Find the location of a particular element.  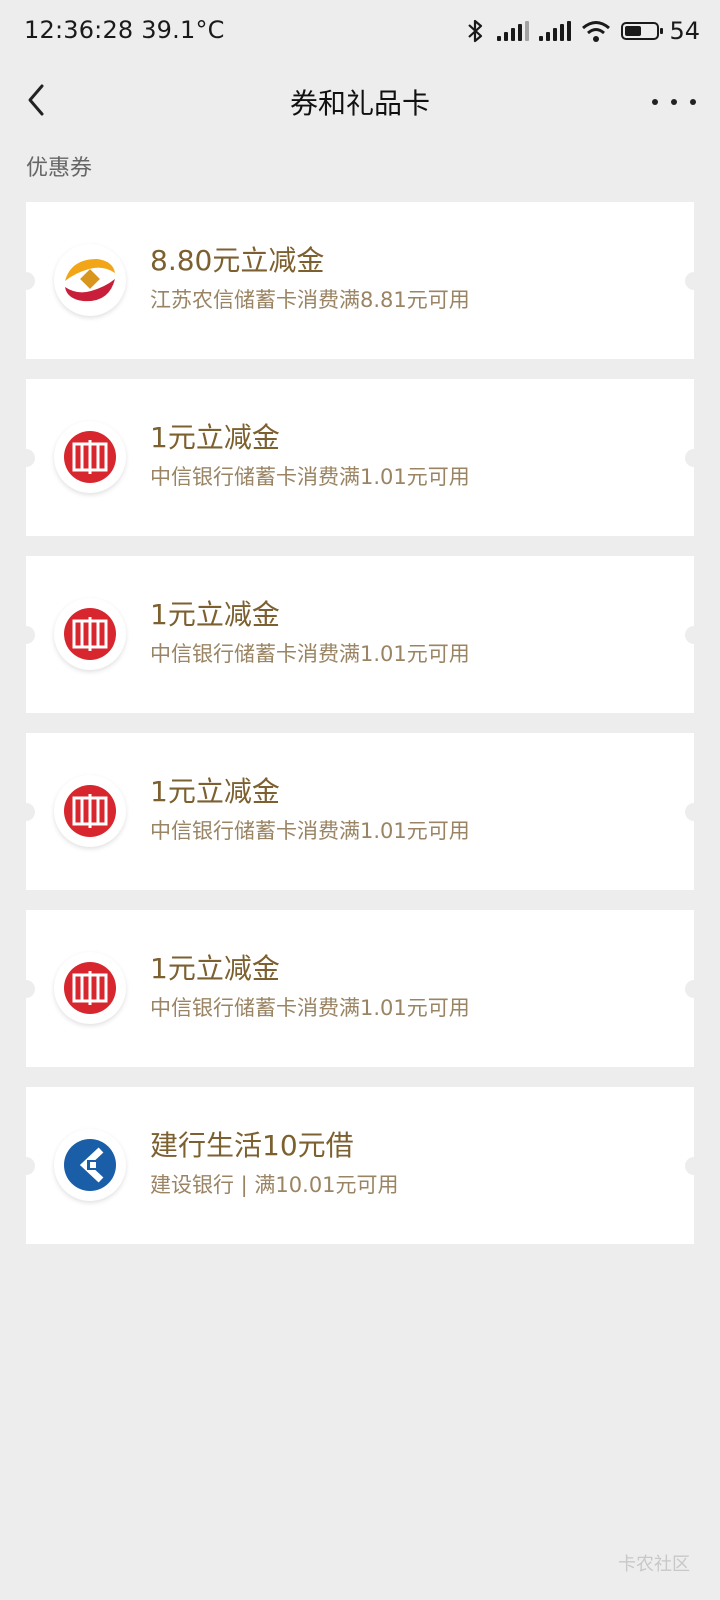

more-options-icon is located at coordinates (674, 102).